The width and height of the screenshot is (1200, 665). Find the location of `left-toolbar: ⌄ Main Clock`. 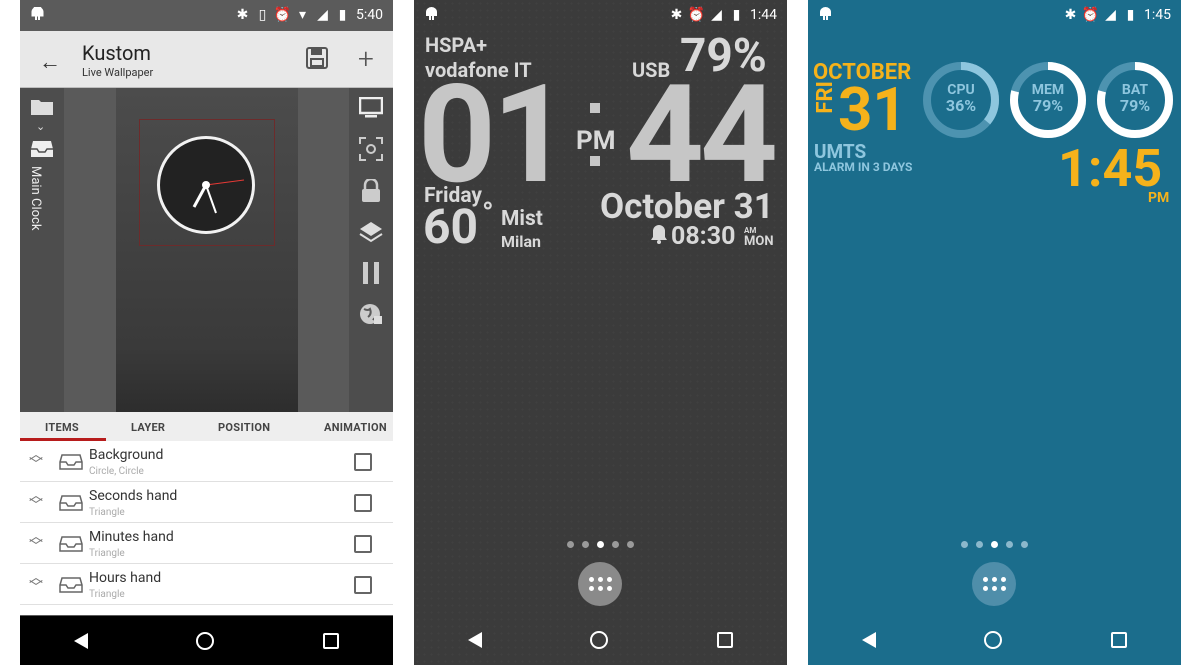

left-toolbar: ⌄ Main Clock is located at coordinates (42, 250).